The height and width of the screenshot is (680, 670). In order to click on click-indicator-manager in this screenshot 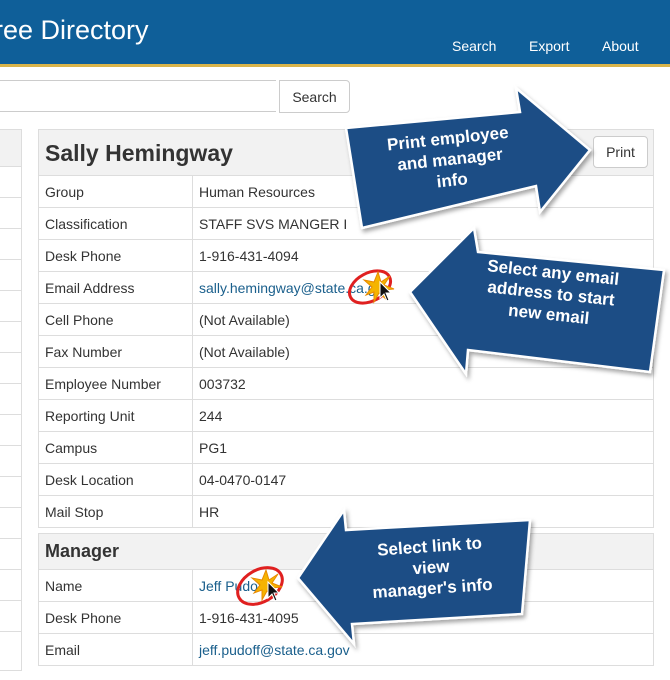, I will do `click(260, 586)`.